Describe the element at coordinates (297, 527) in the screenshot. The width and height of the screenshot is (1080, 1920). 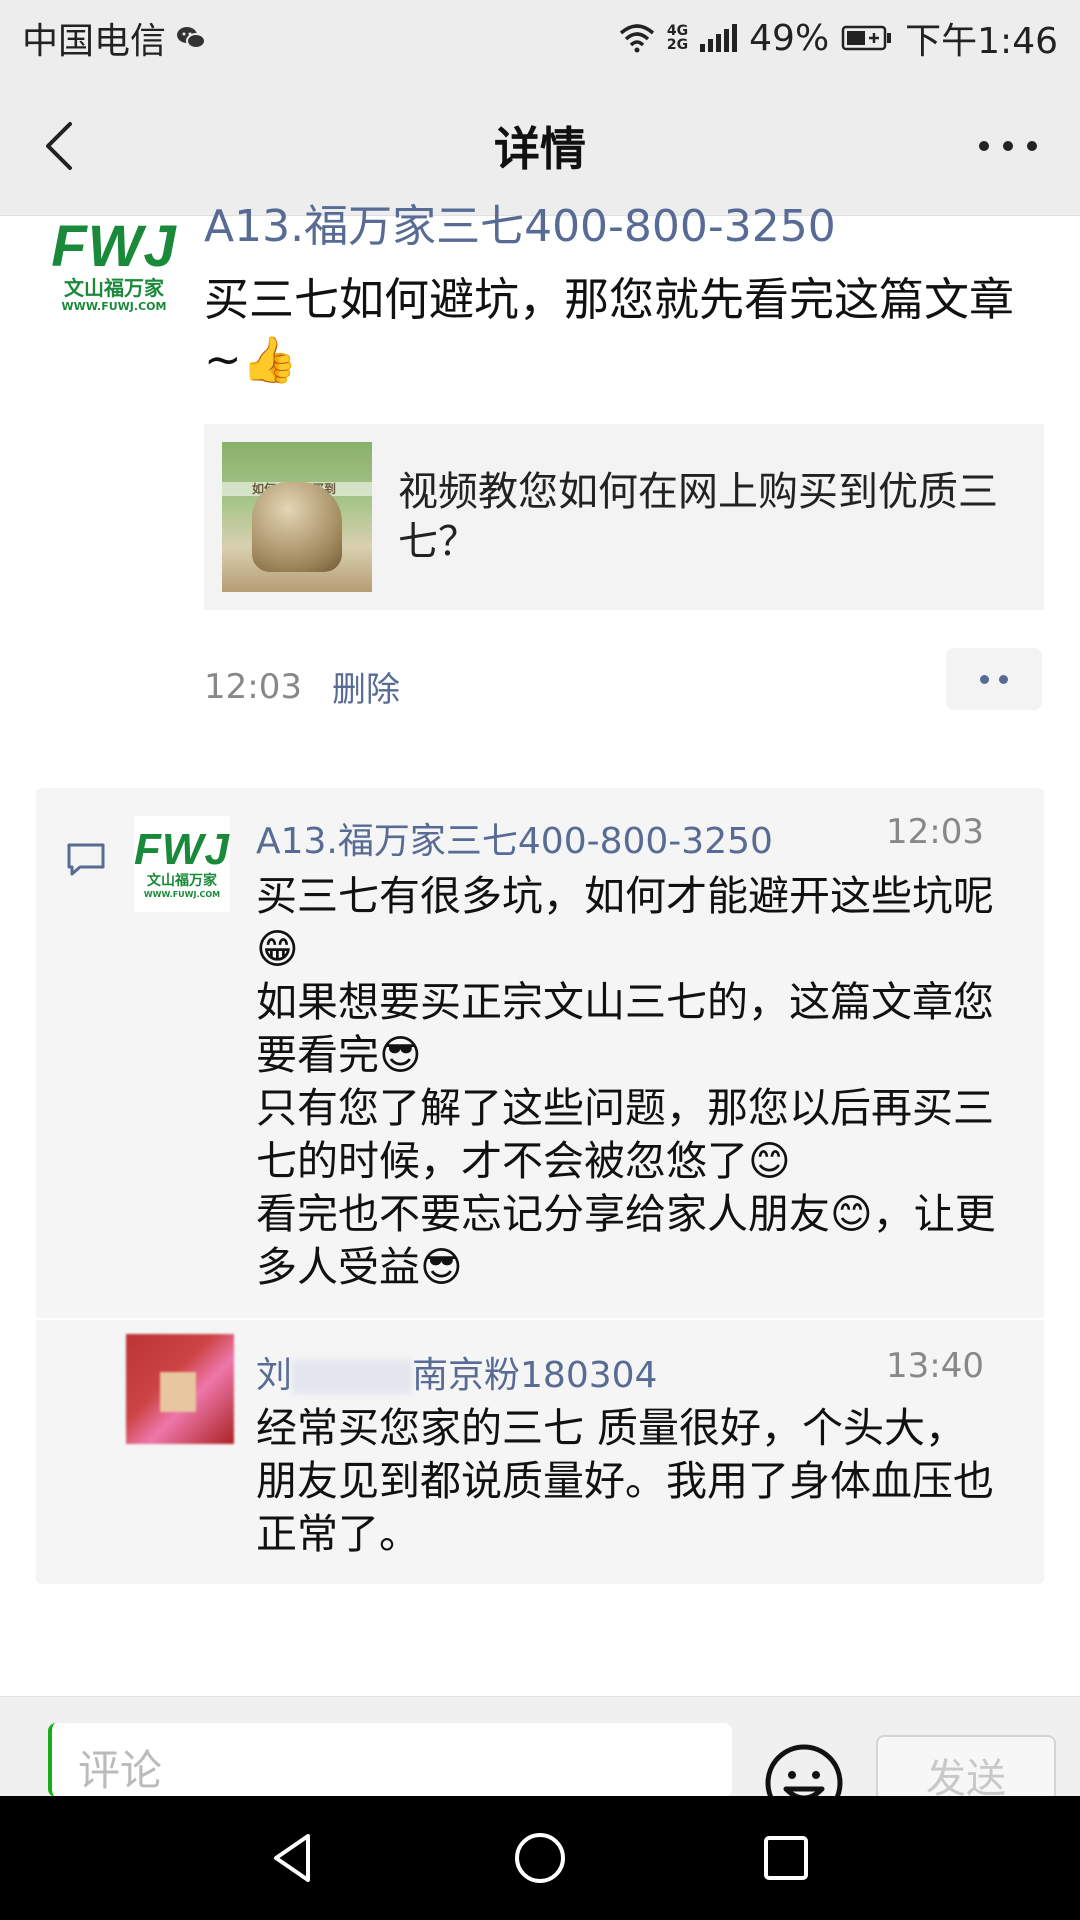
I see `sanqi-root-image` at that location.